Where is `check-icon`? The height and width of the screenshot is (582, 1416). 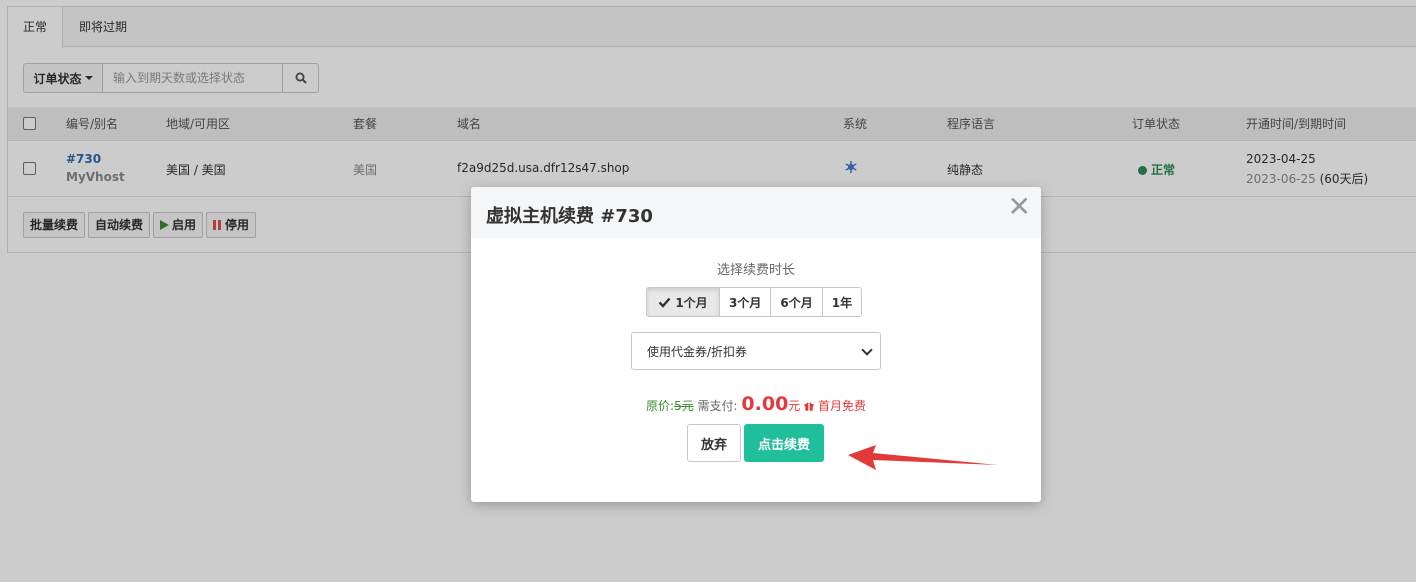 check-icon is located at coordinates (664, 302).